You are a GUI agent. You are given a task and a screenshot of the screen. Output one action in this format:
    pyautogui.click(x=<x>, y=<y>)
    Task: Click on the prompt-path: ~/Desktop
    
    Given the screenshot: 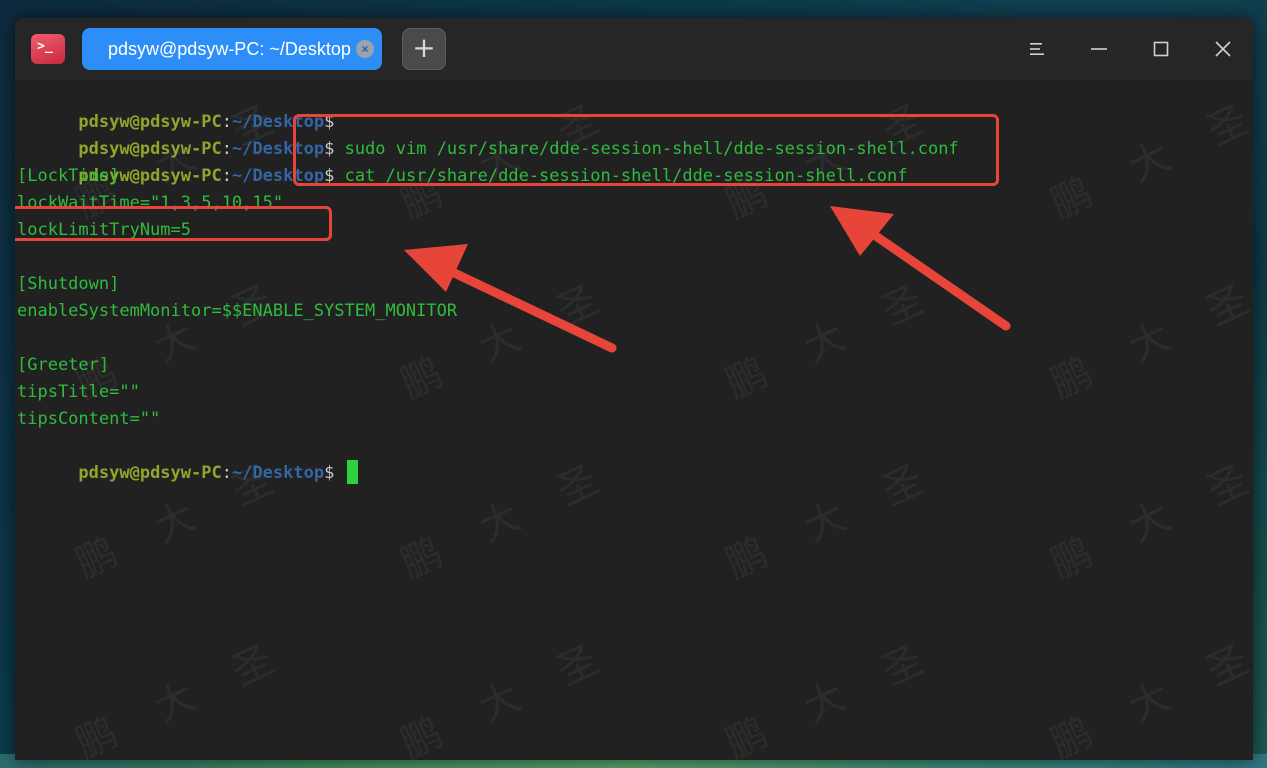 What is the action you would take?
    pyautogui.click(x=278, y=473)
    